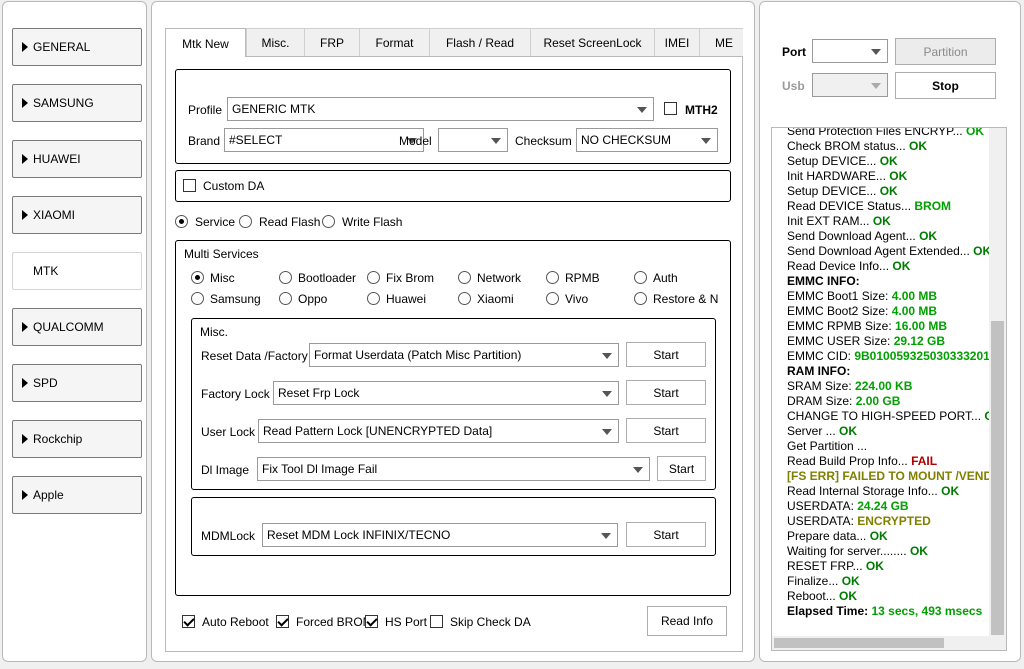 Image resolution: width=1024 pixels, height=669 pixels. Describe the element at coordinates (181, 221) in the screenshot. I see `mode-radio-service` at that location.